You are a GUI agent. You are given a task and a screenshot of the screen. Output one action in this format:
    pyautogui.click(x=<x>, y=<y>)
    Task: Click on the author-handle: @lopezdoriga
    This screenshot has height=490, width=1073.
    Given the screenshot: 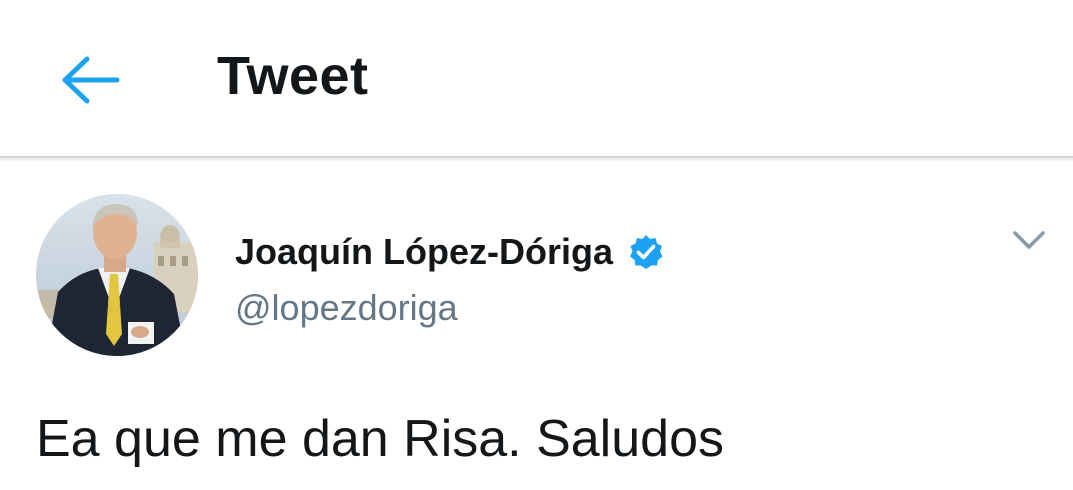 What is the action you would take?
    pyautogui.click(x=346, y=308)
    